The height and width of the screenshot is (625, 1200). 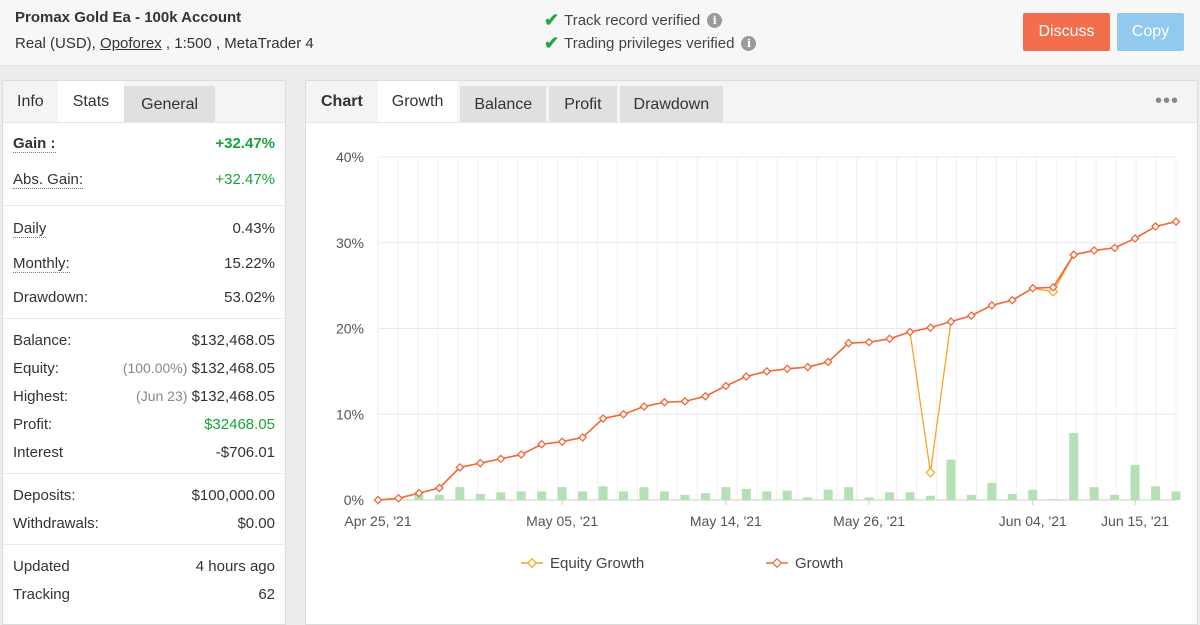 What do you see at coordinates (751, 102) in the screenshot?
I see `chart-tabs: Chart Growth Balance Profit Drawdown` at bounding box center [751, 102].